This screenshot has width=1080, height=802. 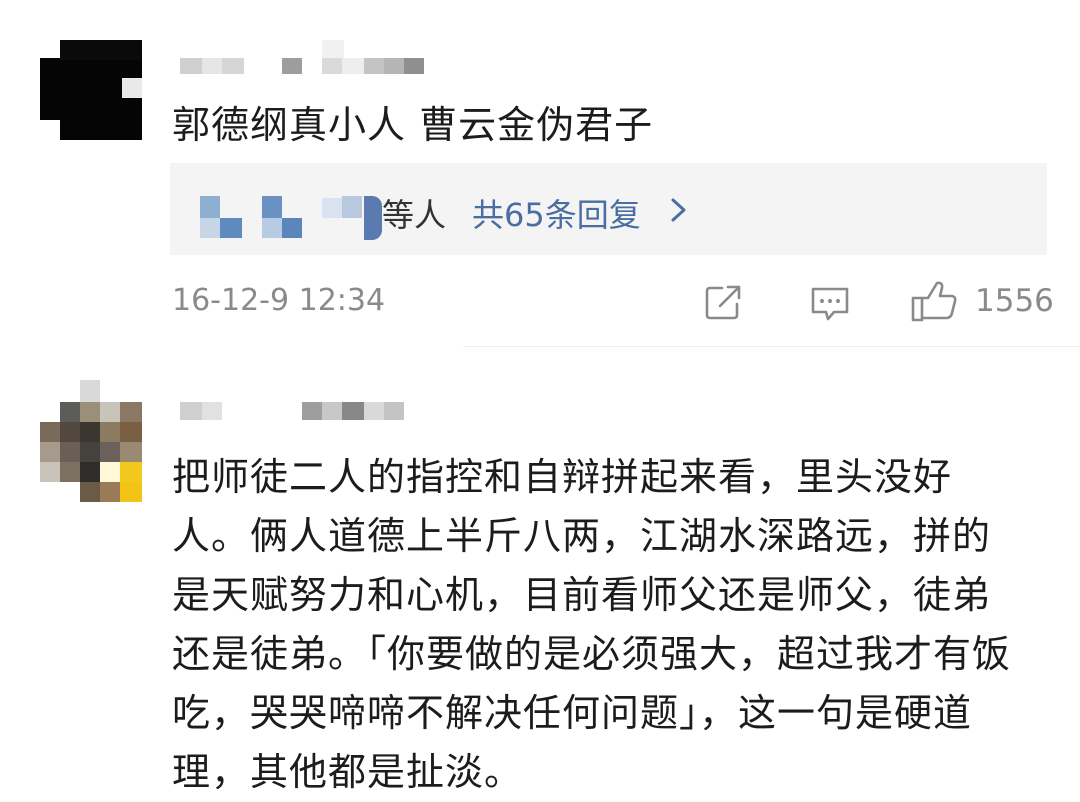 I want to click on share-icon, so click(x=724, y=303).